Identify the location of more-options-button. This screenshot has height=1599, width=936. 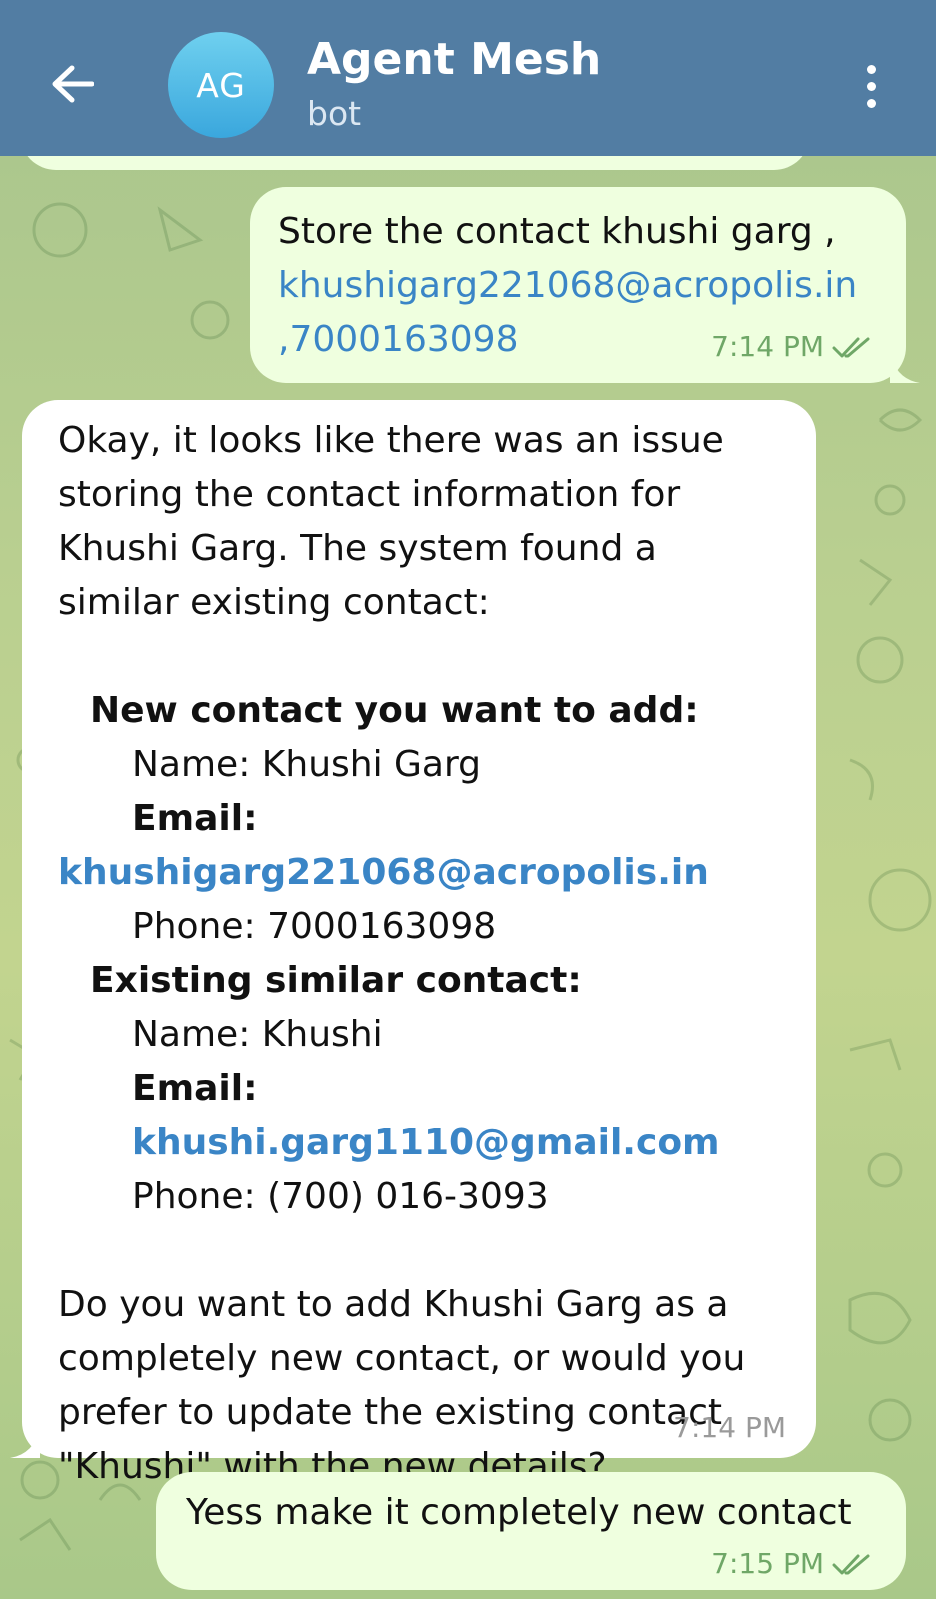
(871, 86).